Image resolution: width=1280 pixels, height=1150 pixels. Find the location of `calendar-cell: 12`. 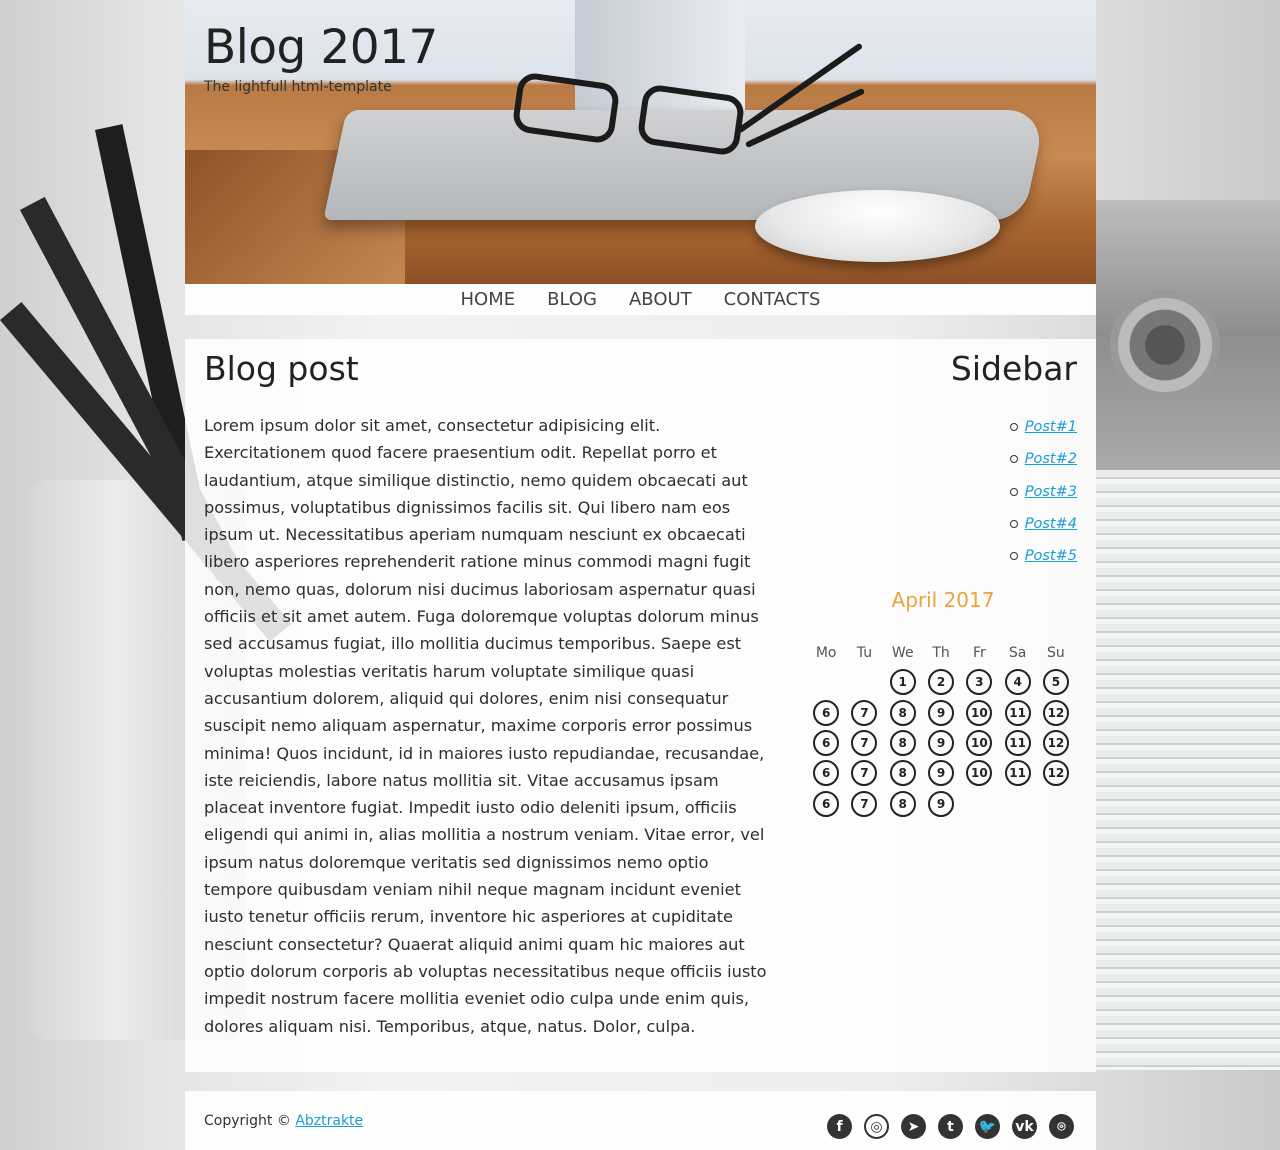

calendar-cell: 12 is located at coordinates (1056, 743).